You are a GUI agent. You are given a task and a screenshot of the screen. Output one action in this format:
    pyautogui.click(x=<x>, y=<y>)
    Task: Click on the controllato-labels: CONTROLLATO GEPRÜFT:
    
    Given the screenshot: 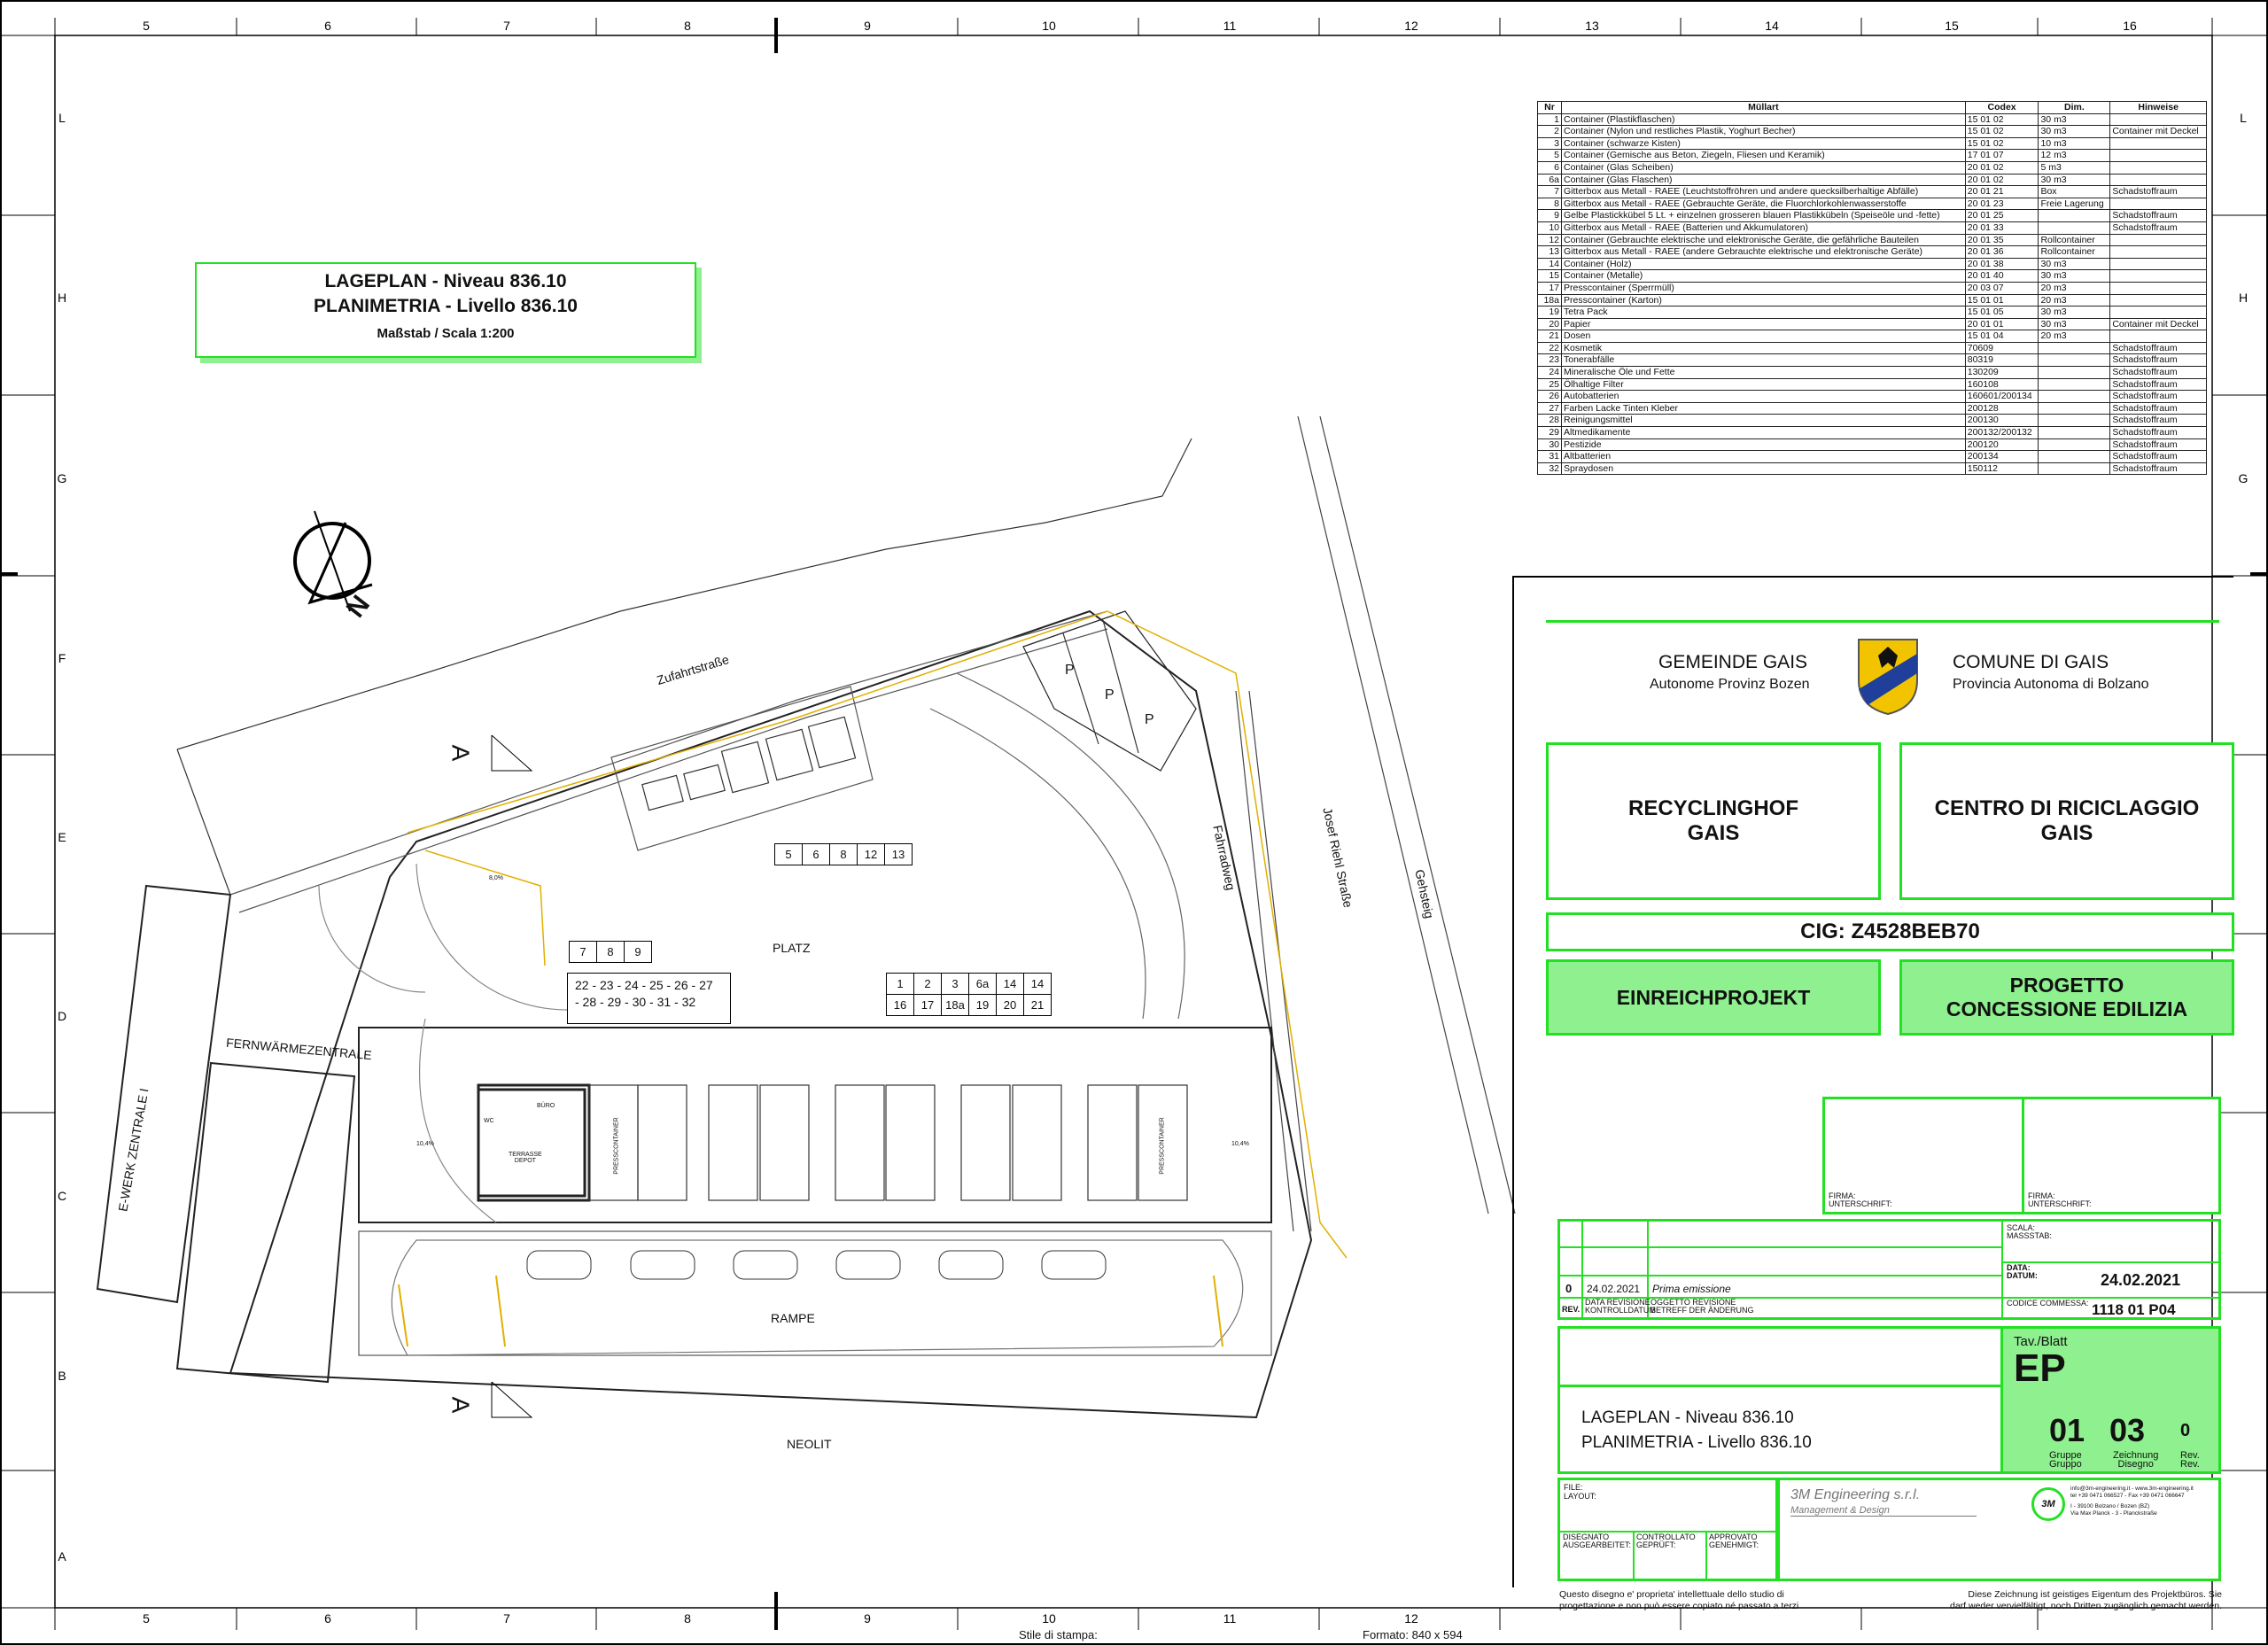 What is the action you would take?
    pyautogui.click(x=1666, y=1540)
    